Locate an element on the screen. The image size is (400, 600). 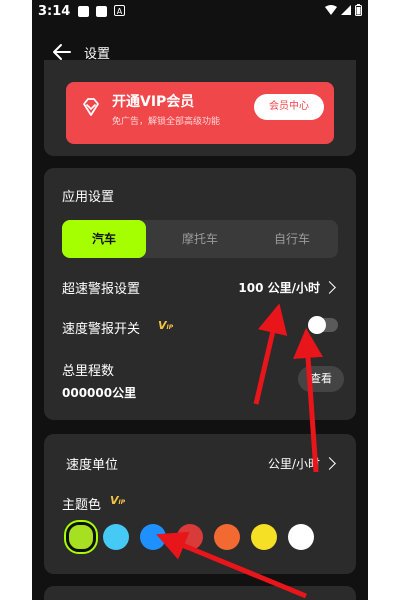
overspeed-value: 100 公里/小时 is located at coordinates (279, 288).